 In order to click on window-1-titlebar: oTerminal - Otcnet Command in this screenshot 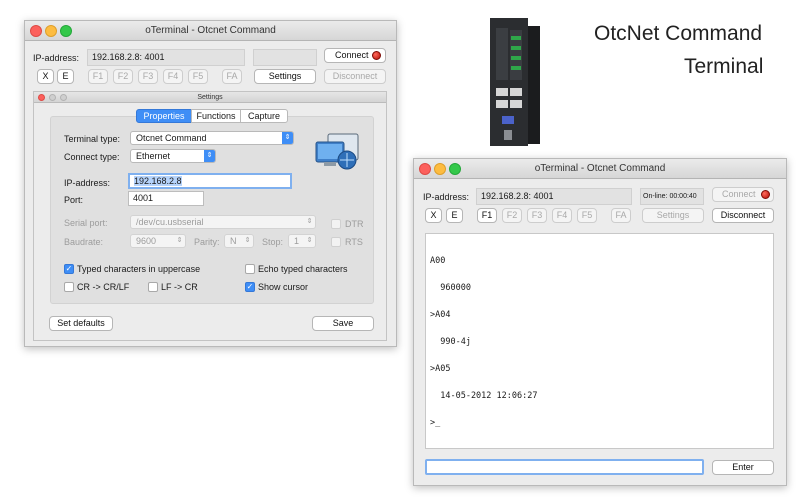, I will do `click(210, 31)`.